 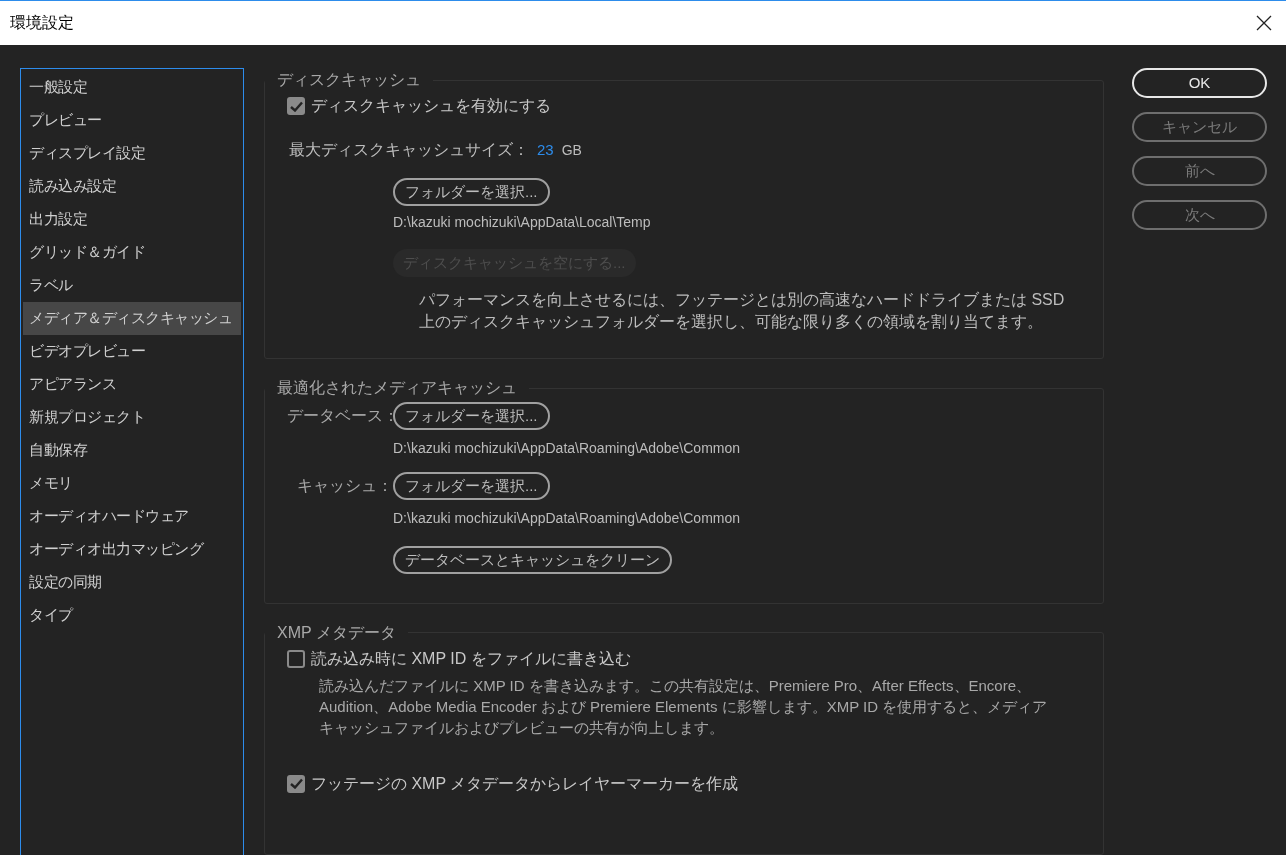 I want to click on max-size-label: 最大ディスクキャッシュサイズ：, so click(x=409, y=150).